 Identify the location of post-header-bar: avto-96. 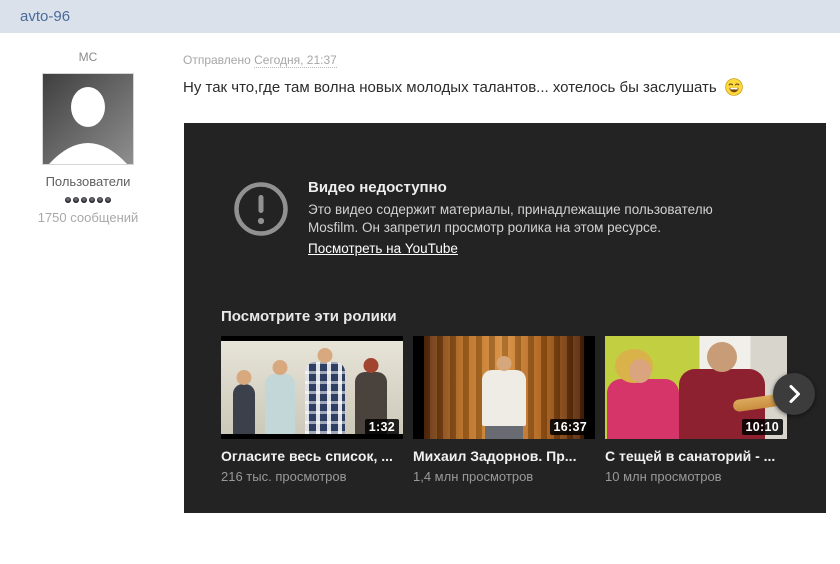
(420, 16).